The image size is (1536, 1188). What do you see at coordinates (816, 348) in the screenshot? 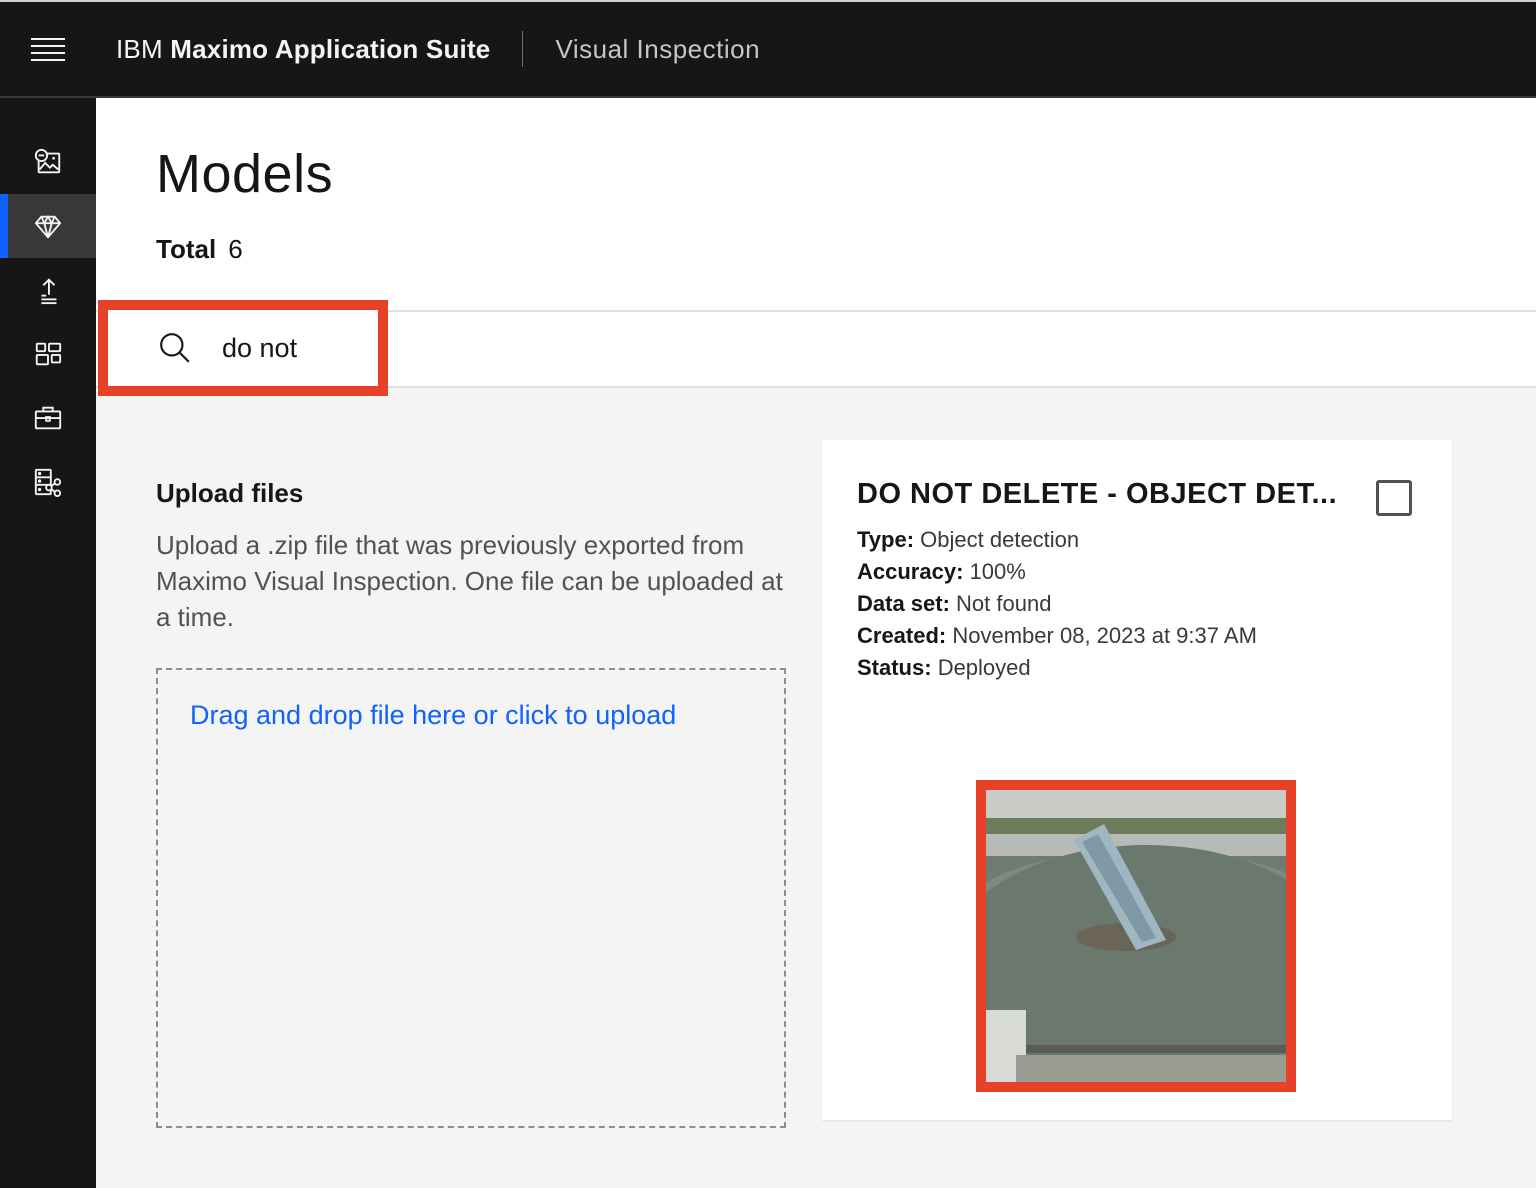
I see `search-bar` at bounding box center [816, 348].